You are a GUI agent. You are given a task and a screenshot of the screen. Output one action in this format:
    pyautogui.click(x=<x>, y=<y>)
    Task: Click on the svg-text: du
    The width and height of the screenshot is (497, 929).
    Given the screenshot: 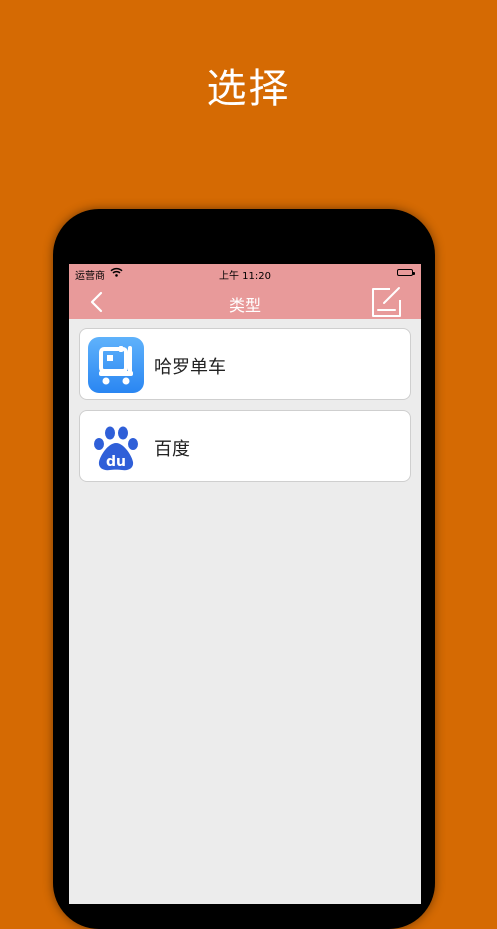 What is the action you would take?
    pyautogui.click(x=116, y=462)
    